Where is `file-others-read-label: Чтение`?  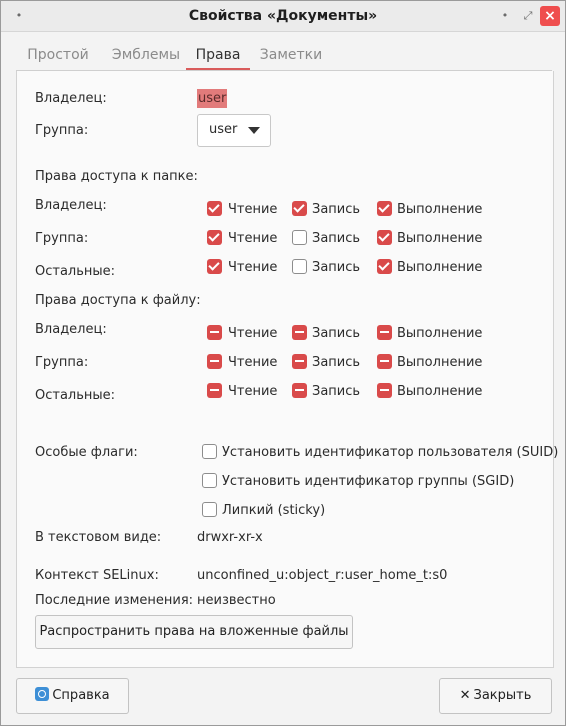 file-others-read-label: Чтение is located at coordinates (253, 391).